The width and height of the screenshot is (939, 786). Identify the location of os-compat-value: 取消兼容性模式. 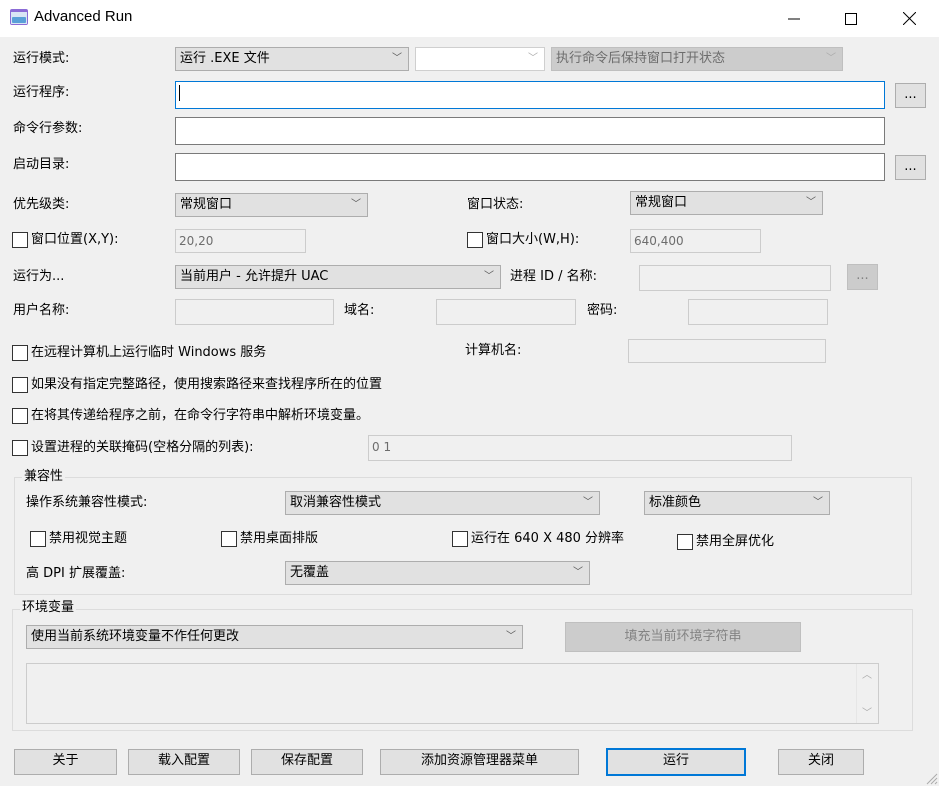
(336, 502).